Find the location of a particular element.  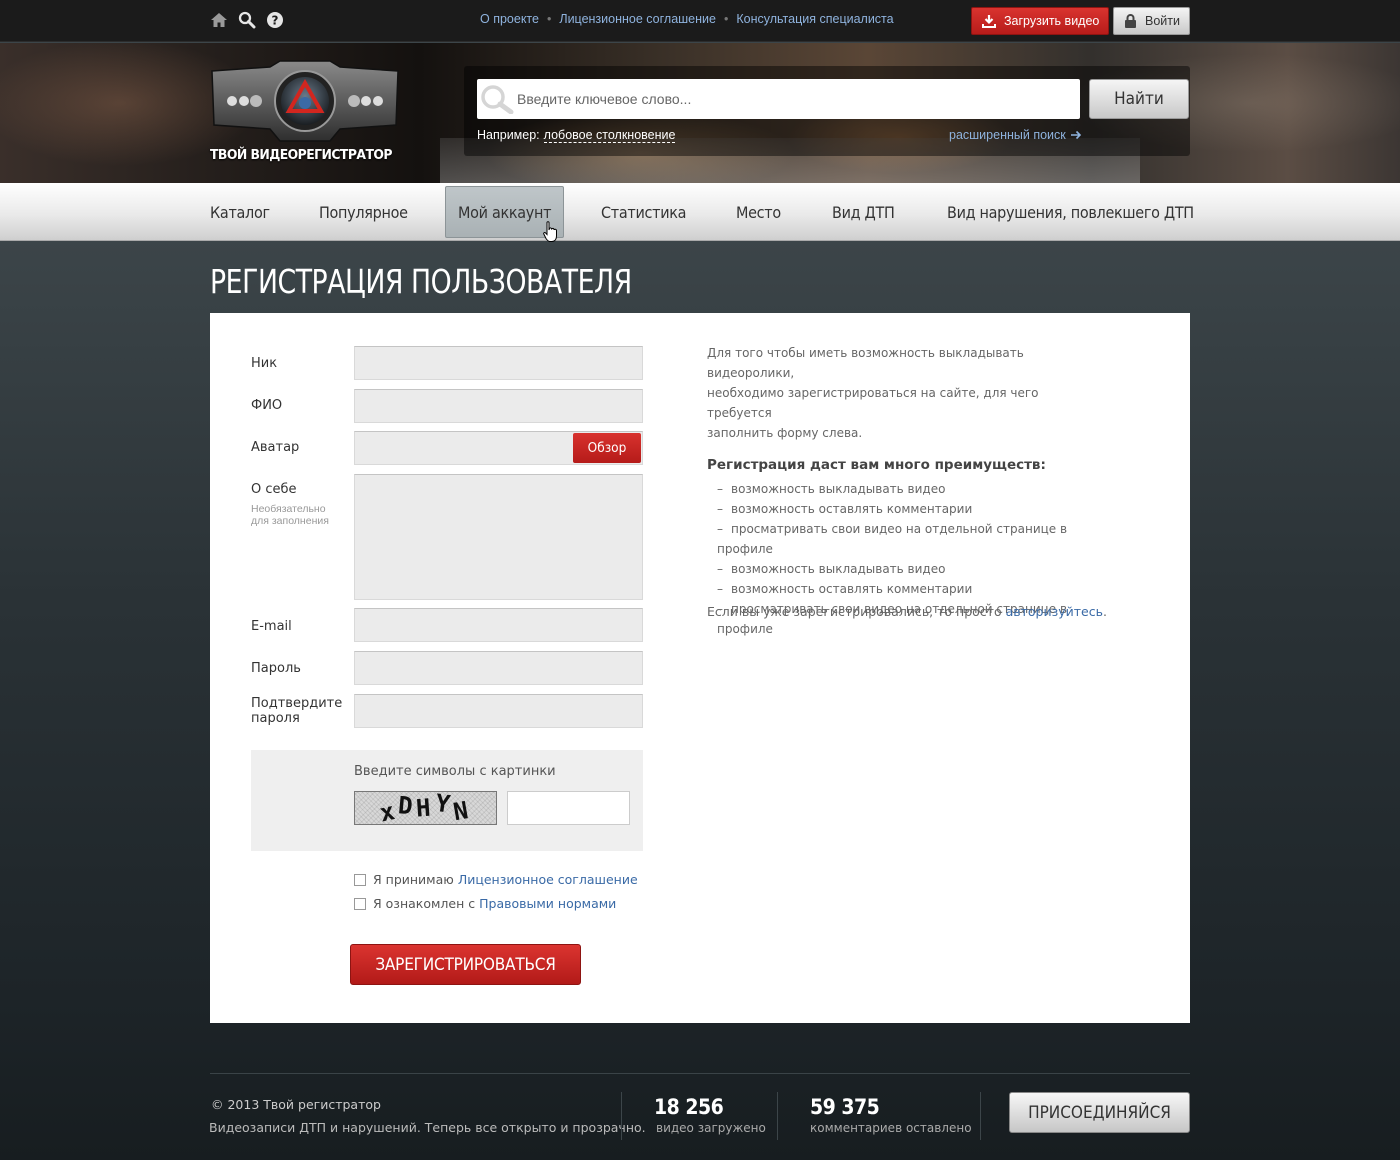

advanced-search-link: расширенный поиск is located at coordinates (1015, 135).